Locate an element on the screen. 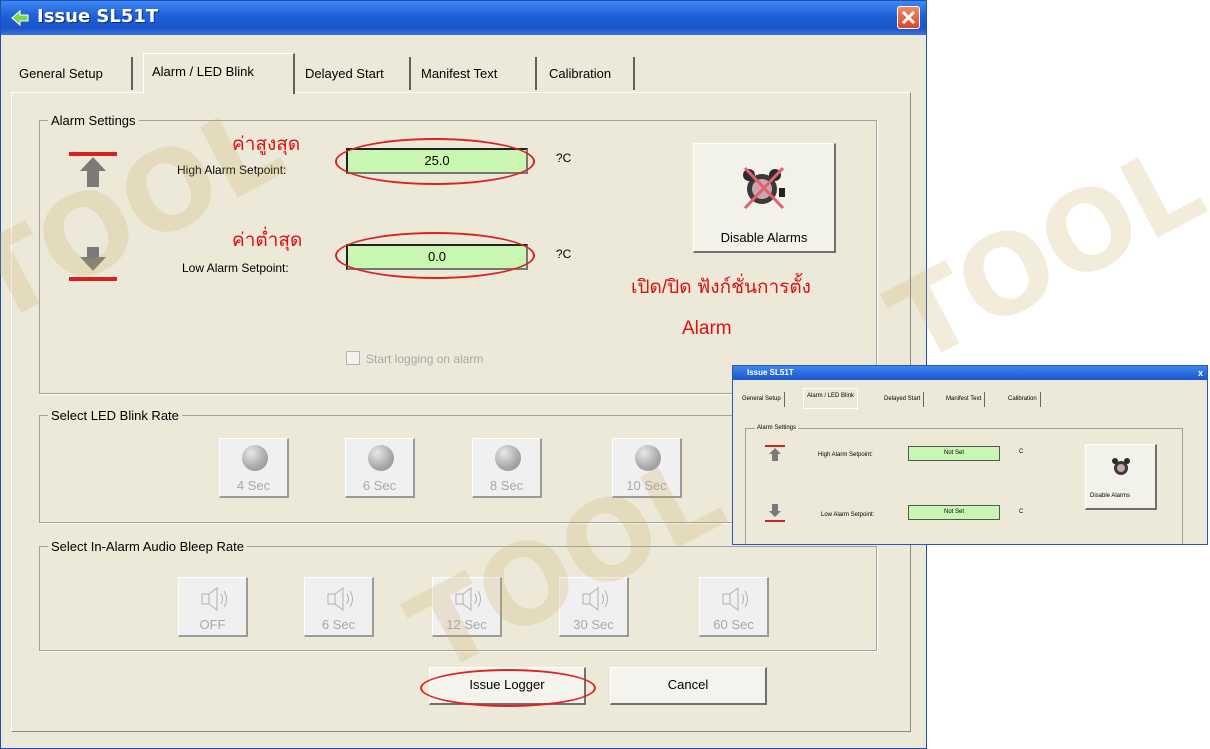 This screenshot has width=1210, height=749. disable-alarms-label: Disable Alarms is located at coordinates (764, 237).